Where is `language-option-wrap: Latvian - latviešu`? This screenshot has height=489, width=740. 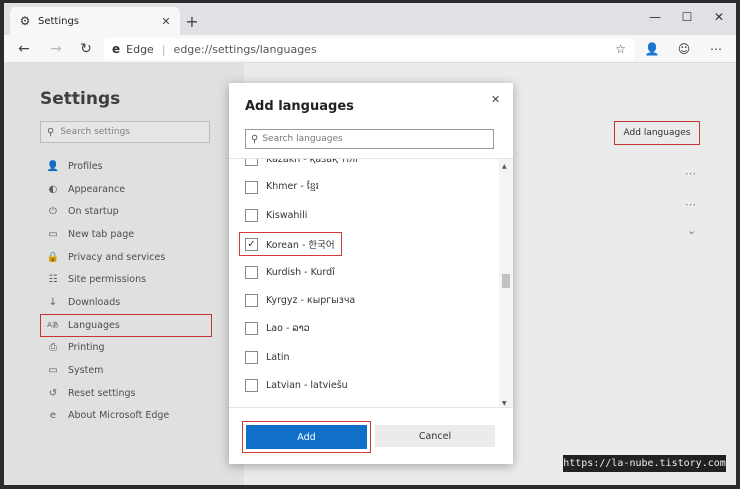
language-option-wrap: Latvian - latviešu is located at coordinates (297, 385).